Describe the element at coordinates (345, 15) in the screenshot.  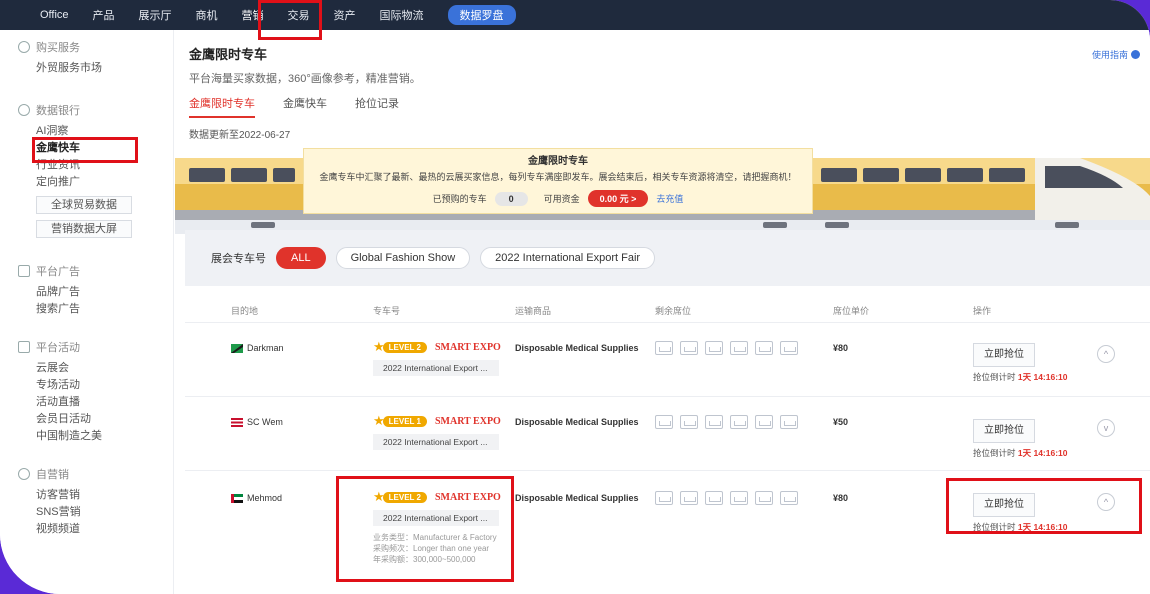
I see `nav-assets: 资产` at that location.